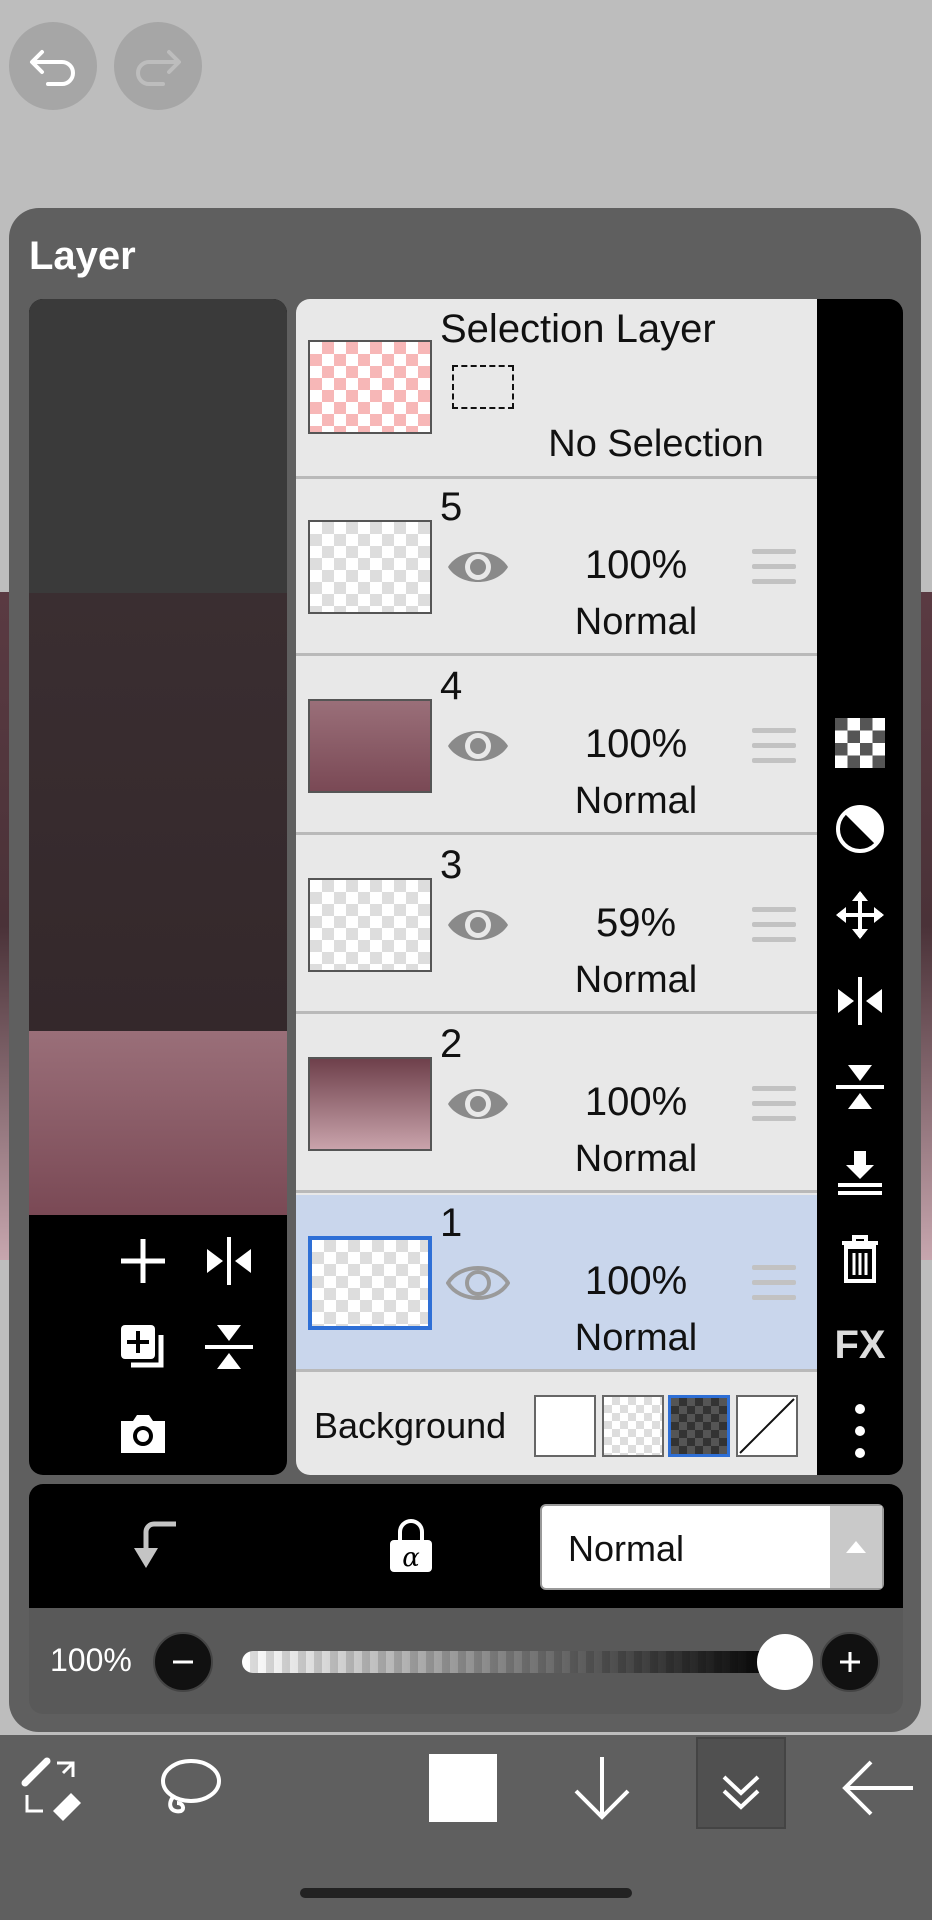  Describe the element at coordinates (512, 1662) in the screenshot. I see `opacity-slider` at that location.